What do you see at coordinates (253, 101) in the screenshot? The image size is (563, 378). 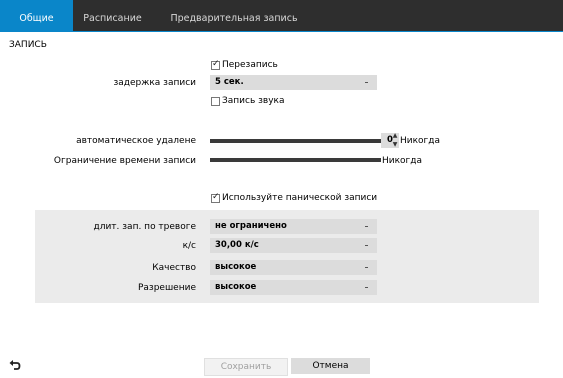 I see `audio-record-label: Запись звука` at bounding box center [253, 101].